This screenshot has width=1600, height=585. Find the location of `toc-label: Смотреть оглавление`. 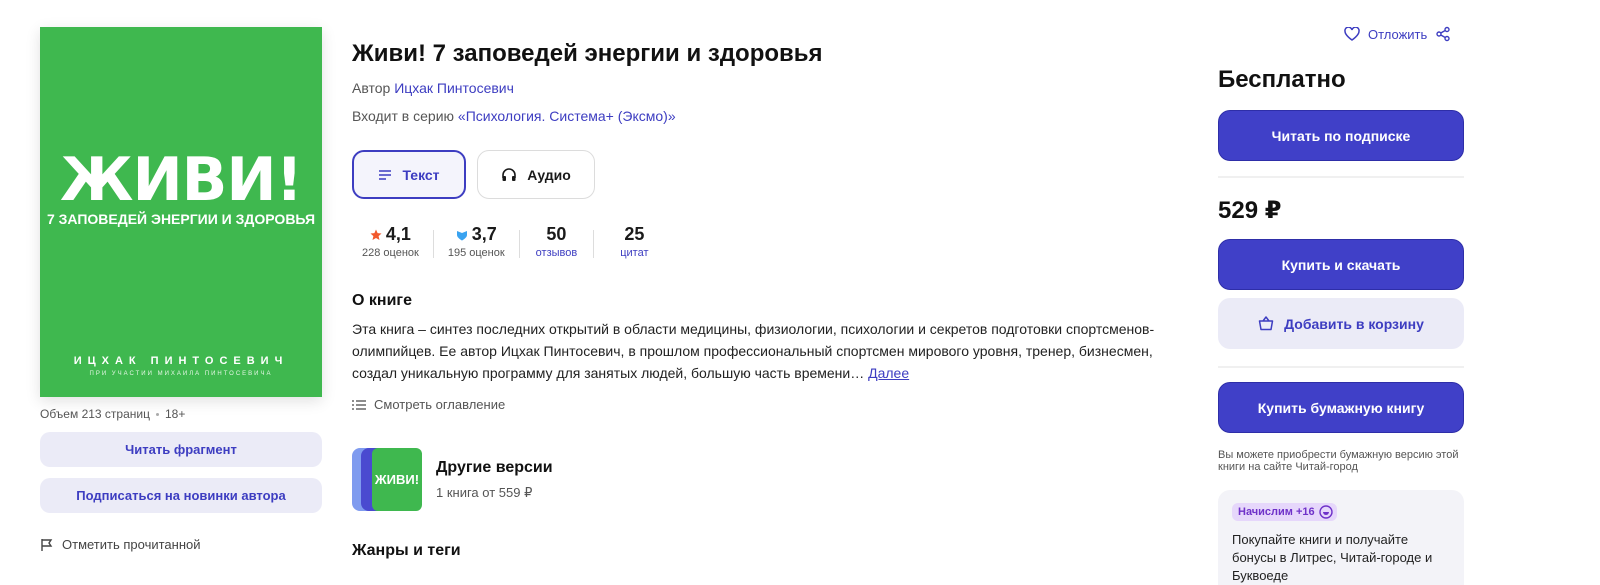

toc-label: Смотреть оглавление is located at coordinates (440, 404).